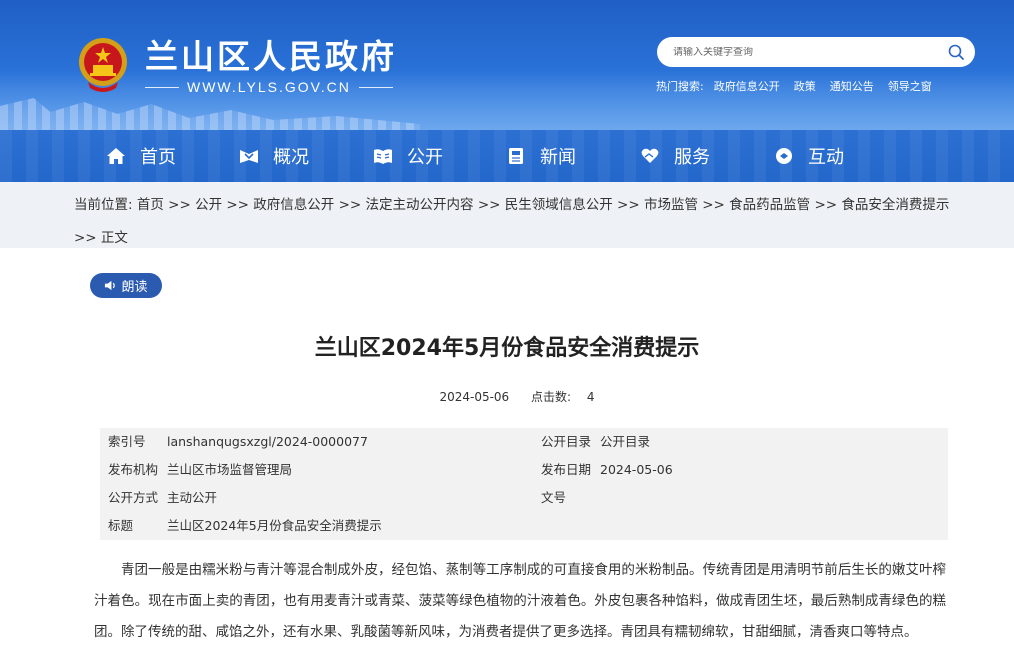 Image resolution: width=1014 pixels, height=648 pixels. I want to click on city-skyline-decoration, so click(210, 114).